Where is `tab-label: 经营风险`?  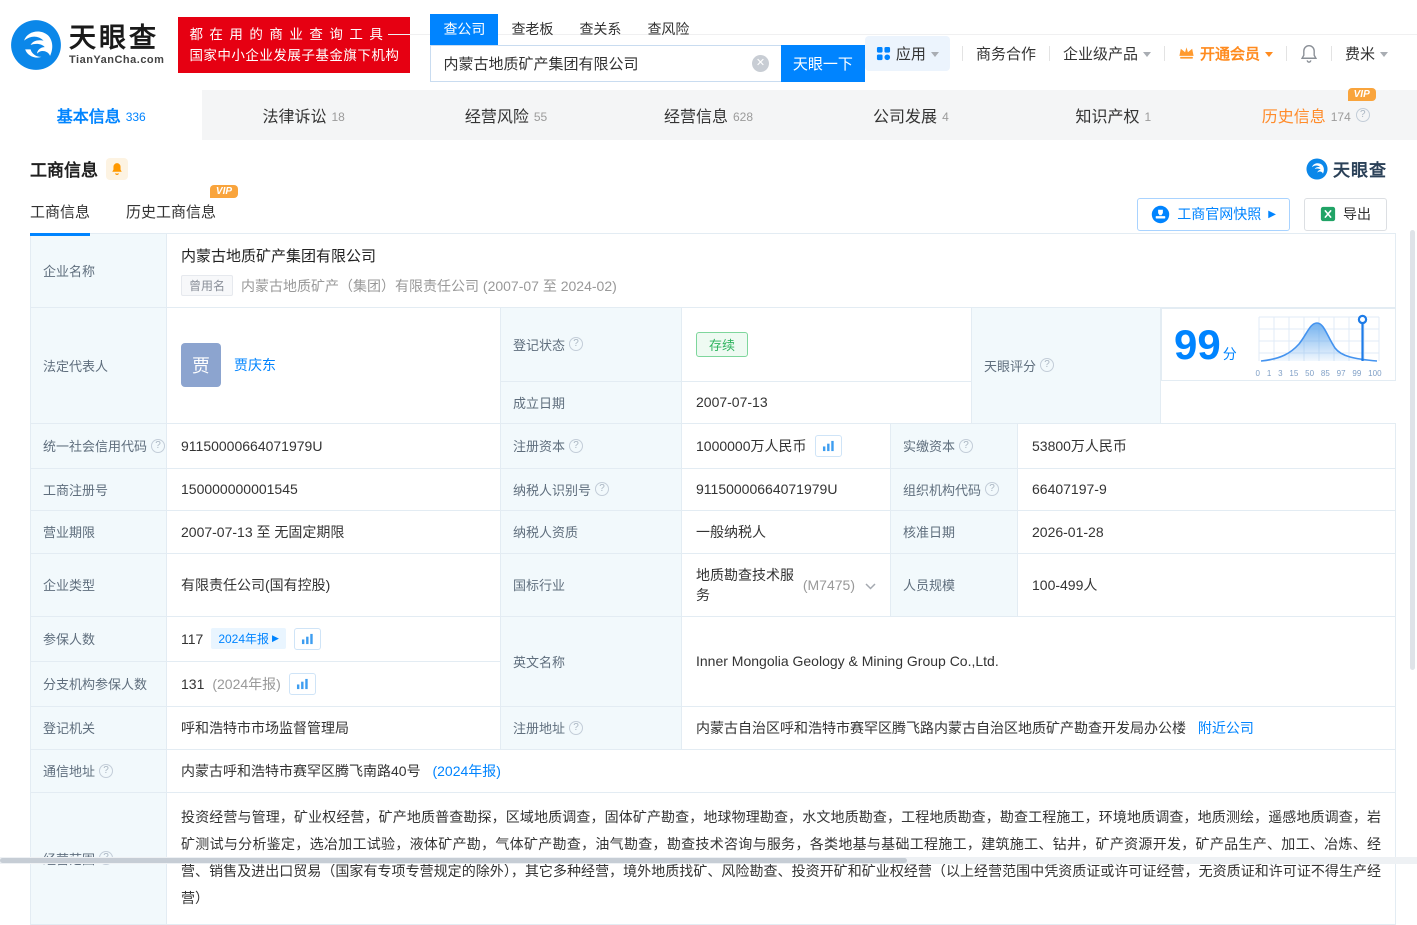
tab-label: 经营风险 is located at coordinates (496, 117).